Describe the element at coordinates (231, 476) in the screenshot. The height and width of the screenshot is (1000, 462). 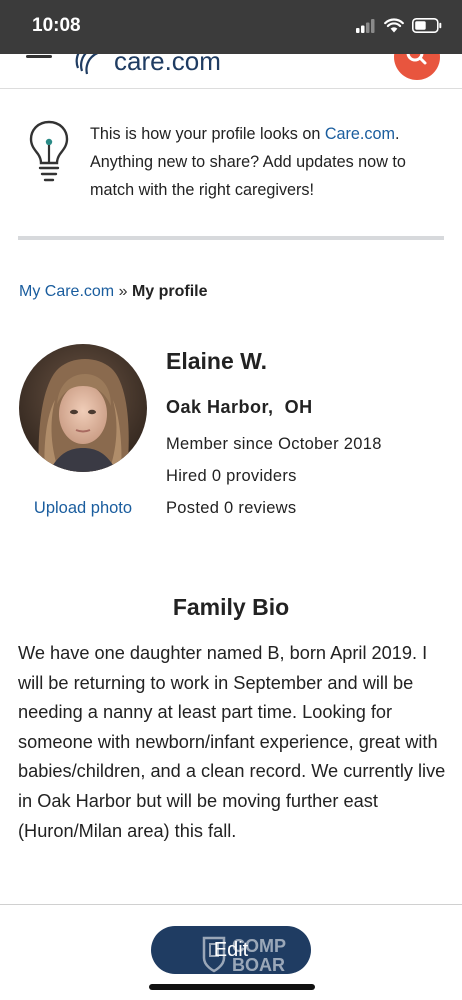
I see `hired-count: Hired 0 providers` at that location.